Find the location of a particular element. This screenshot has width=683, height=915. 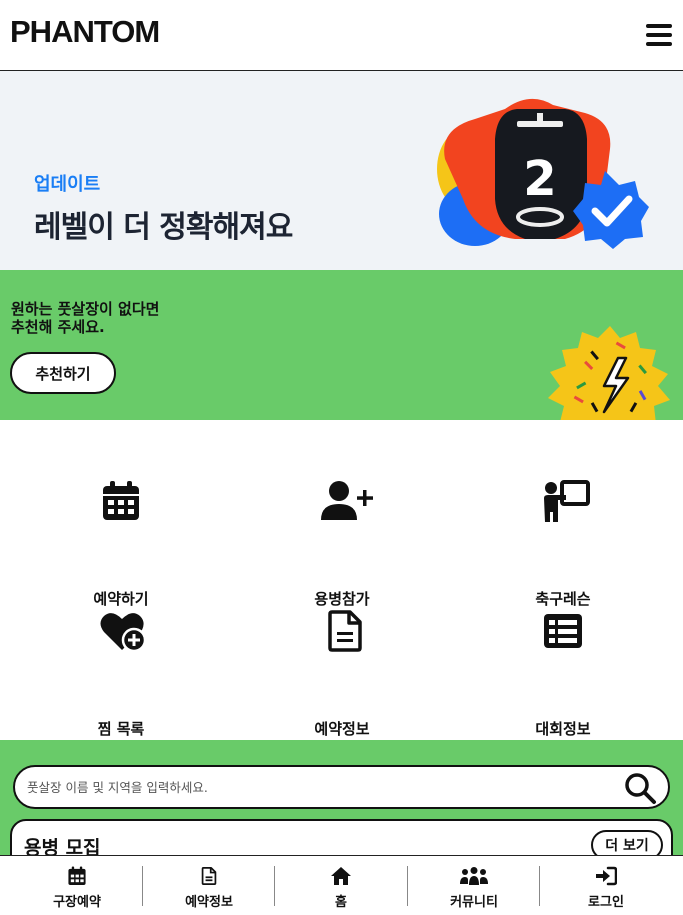

recommend-button: 추천하기 is located at coordinates (63, 373).